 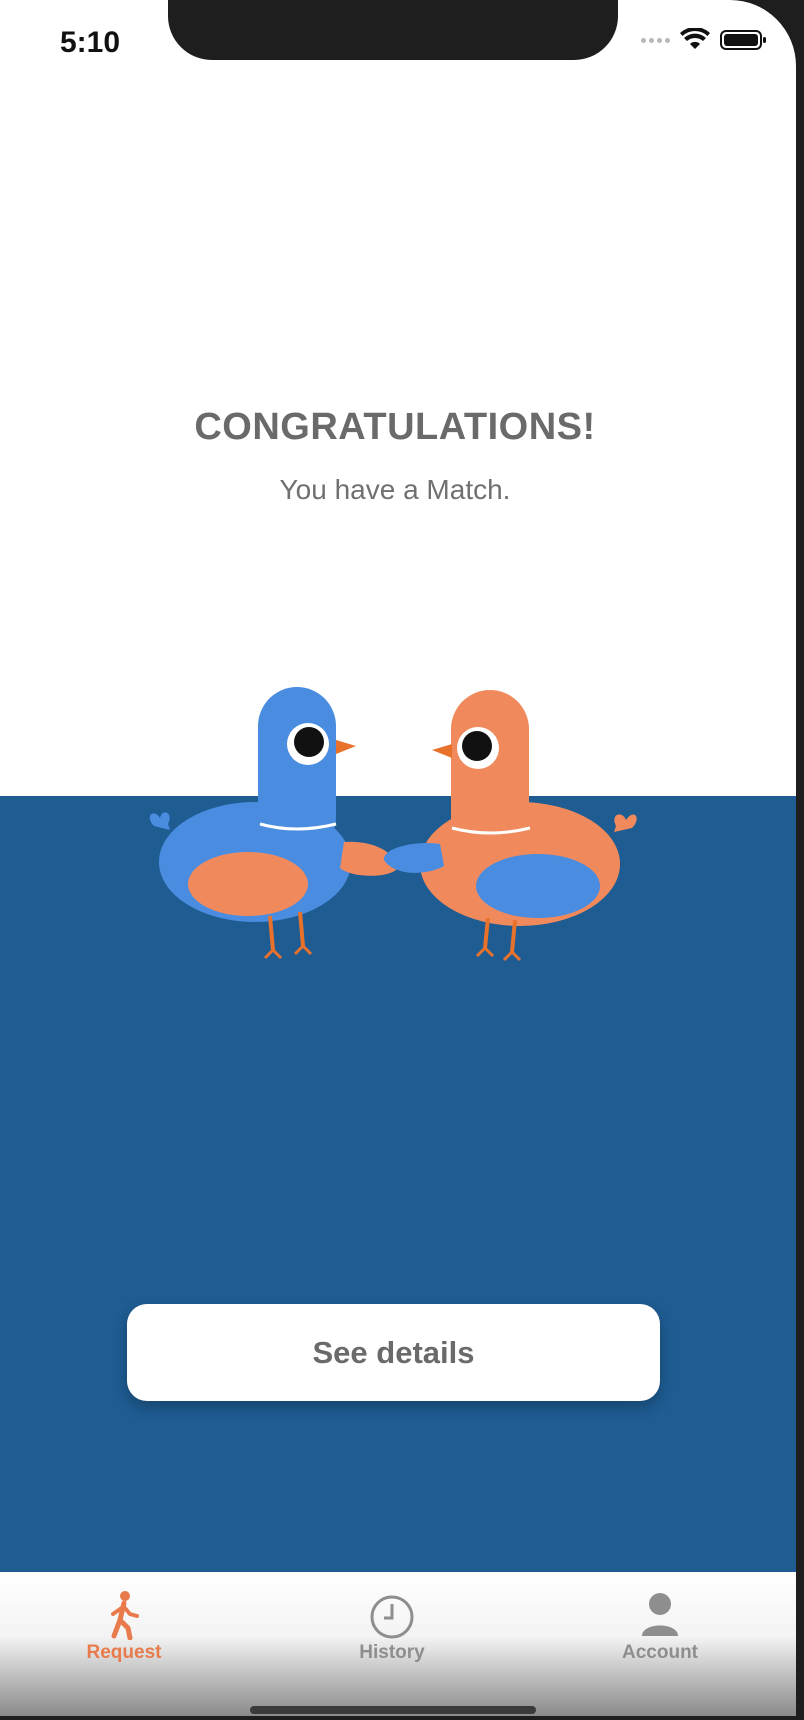 I want to click on tab-bar: Request History Account, so click(x=398, y=1644).